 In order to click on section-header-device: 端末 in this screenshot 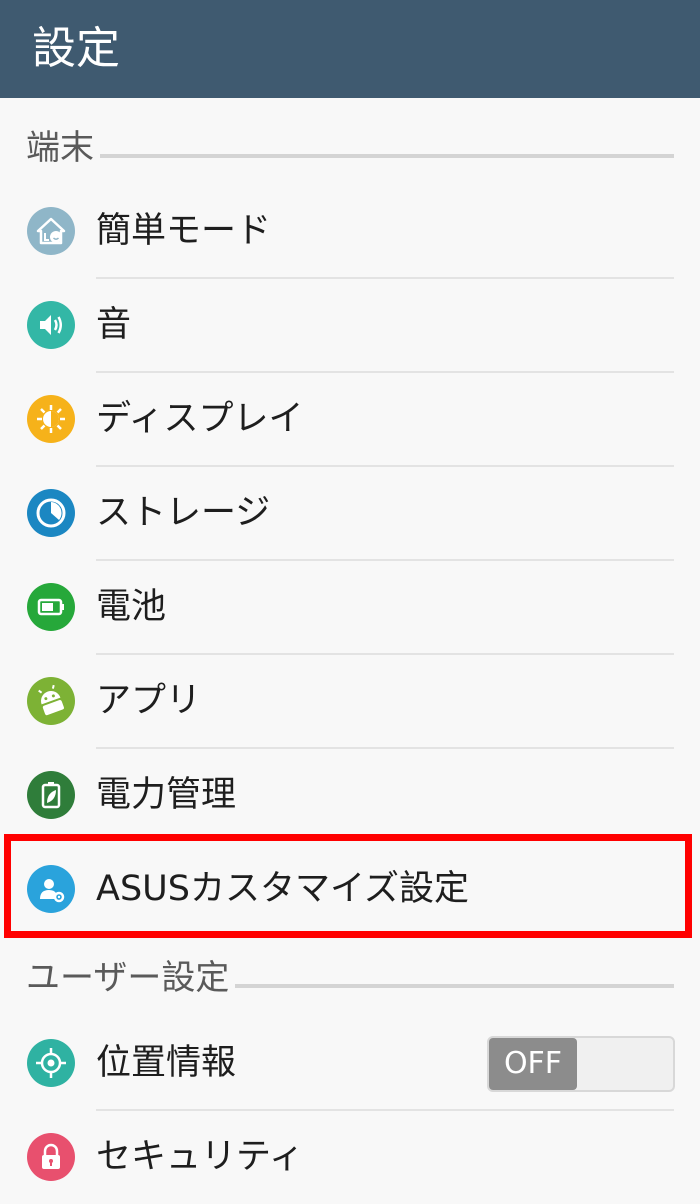, I will do `click(350, 147)`.